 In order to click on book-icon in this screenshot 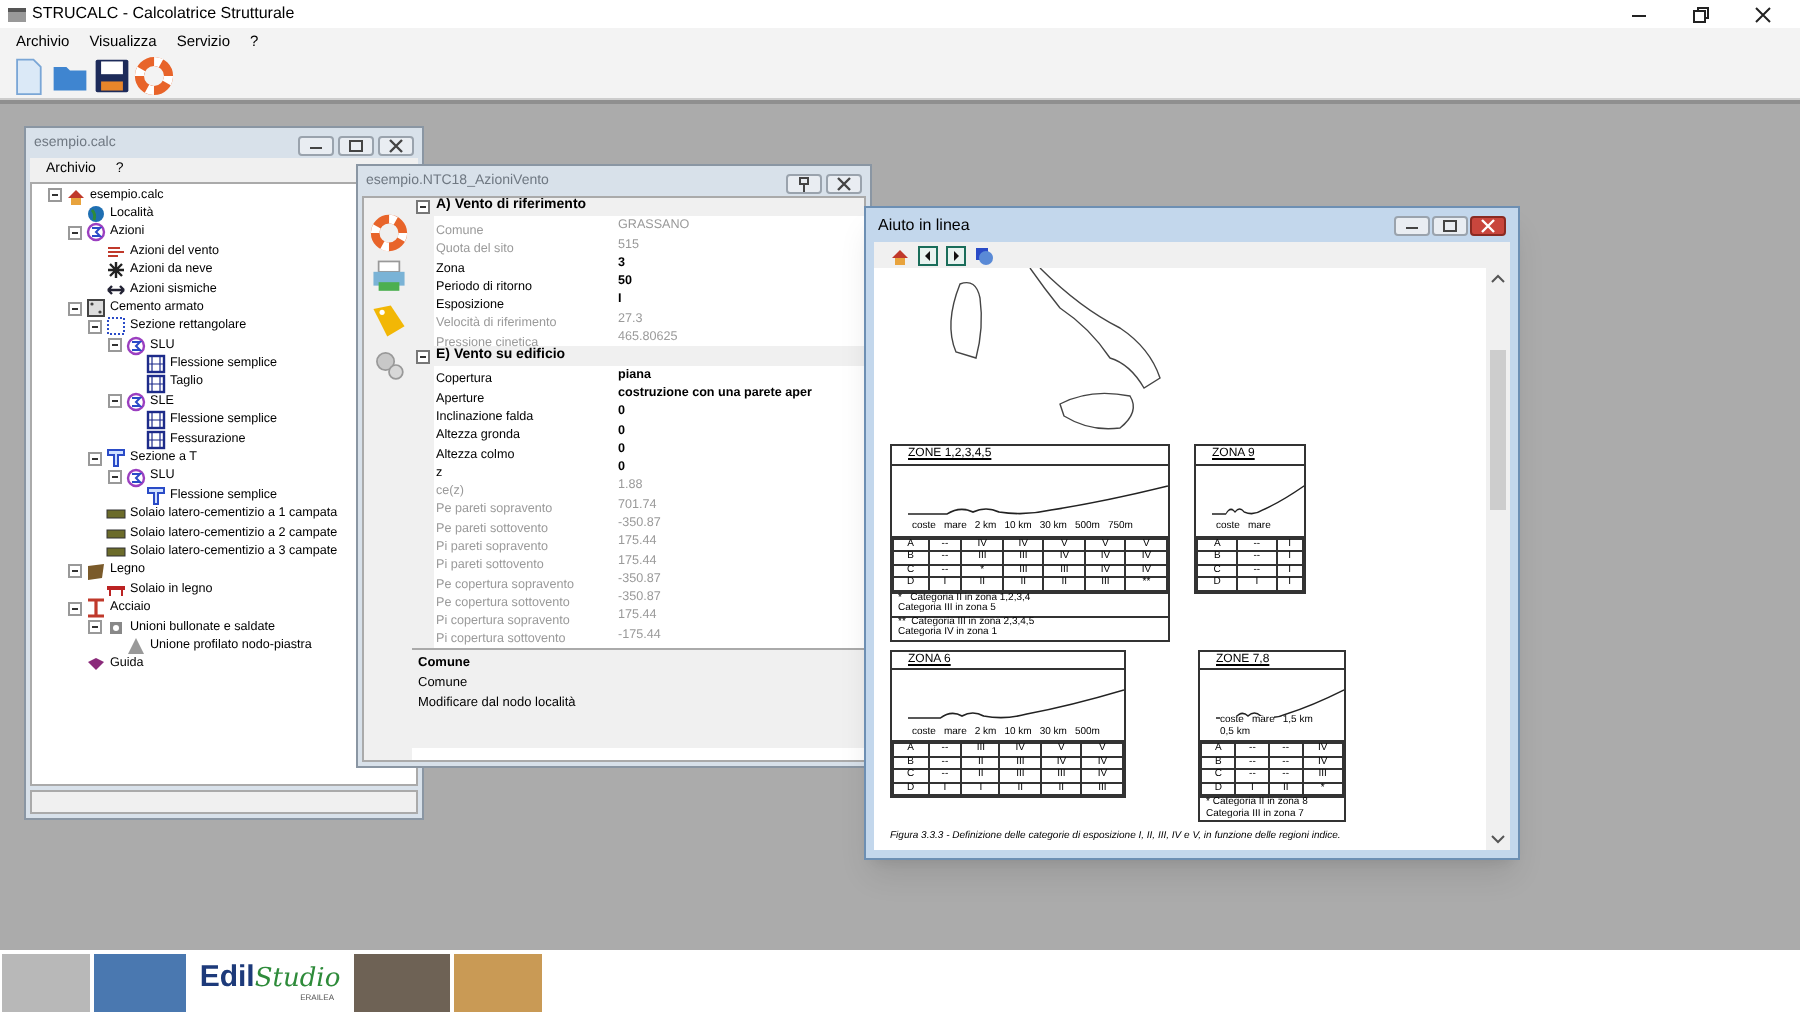, I will do `click(96, 664)`.